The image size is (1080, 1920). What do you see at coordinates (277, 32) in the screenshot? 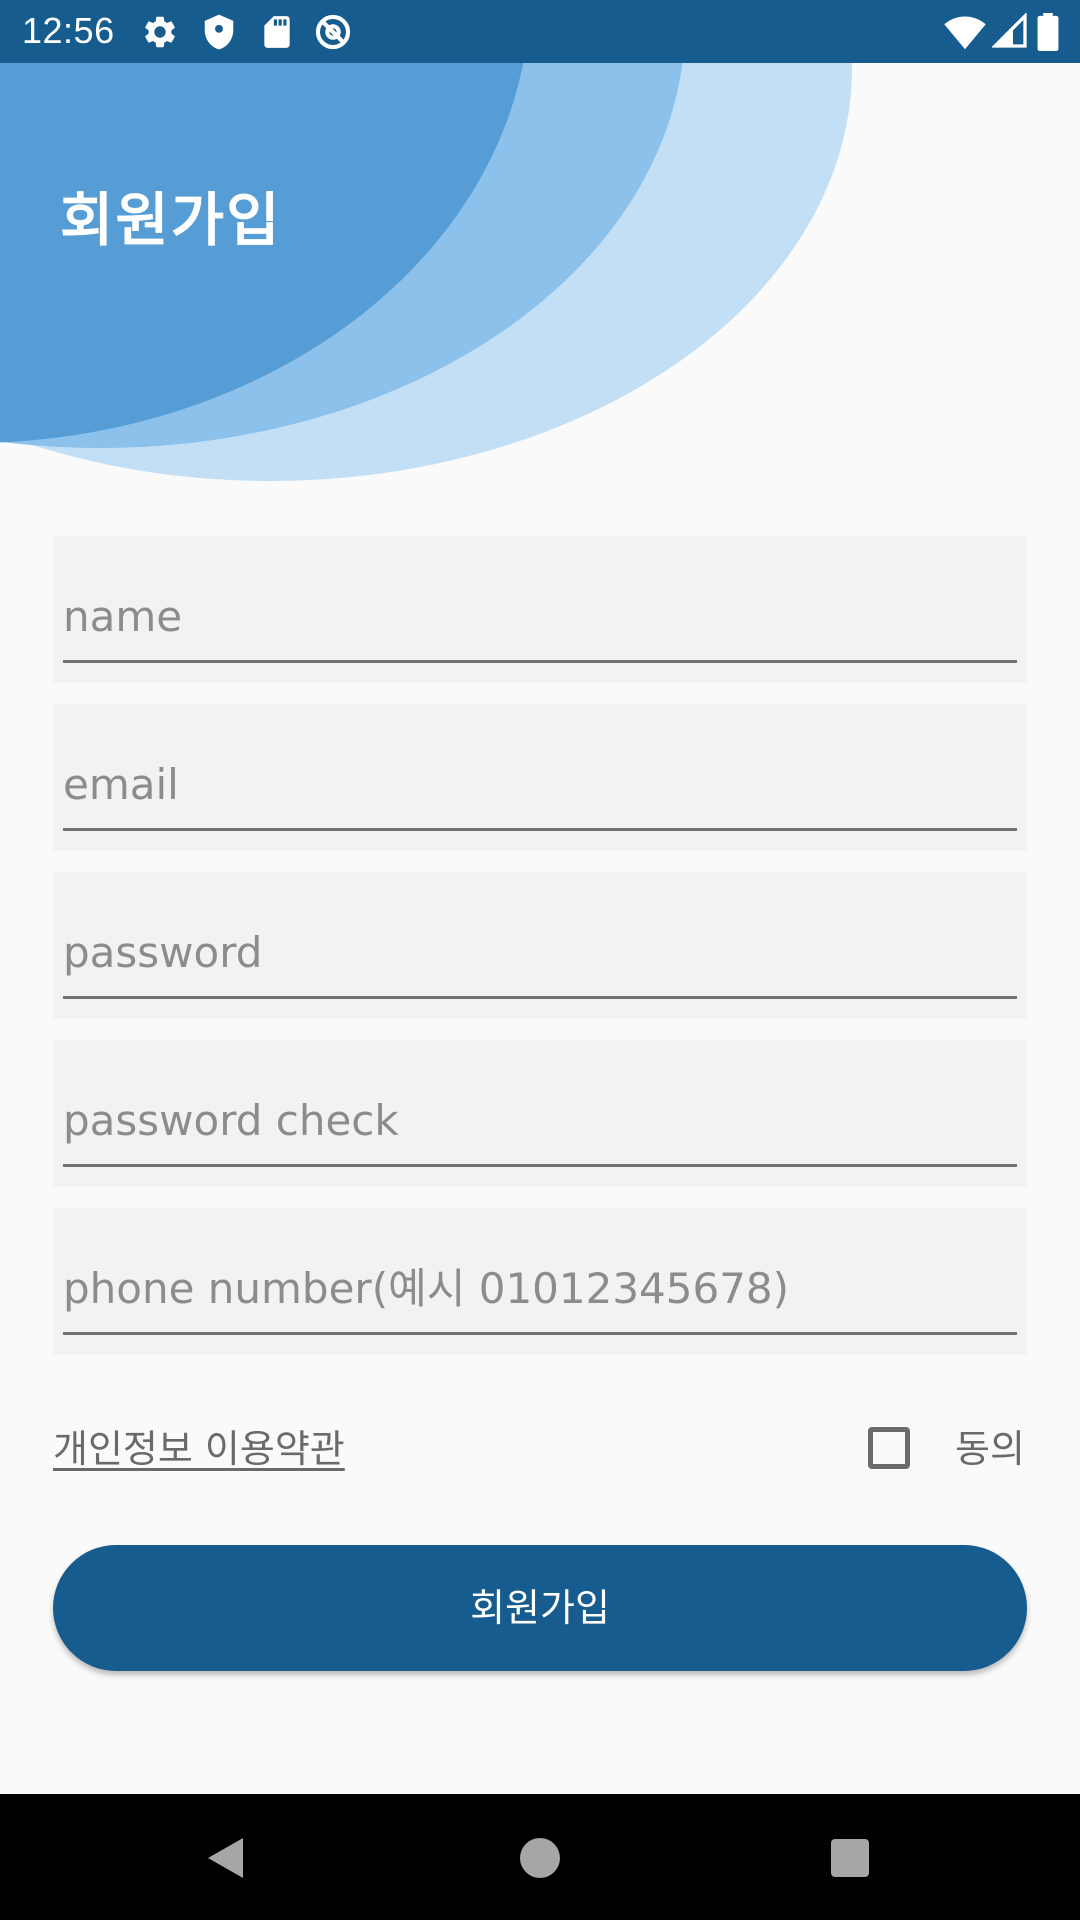
I see `sd-card-icon` at bounding box center [277, 32].